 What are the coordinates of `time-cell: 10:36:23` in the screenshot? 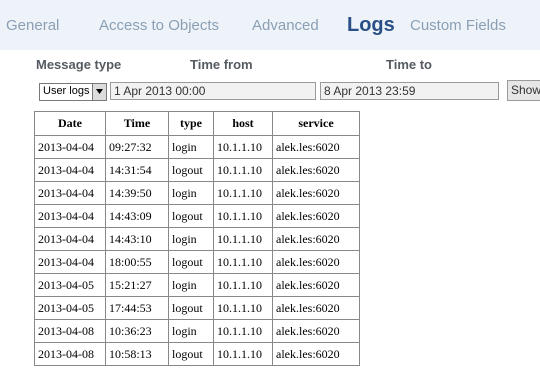 It's located at (137, 331).